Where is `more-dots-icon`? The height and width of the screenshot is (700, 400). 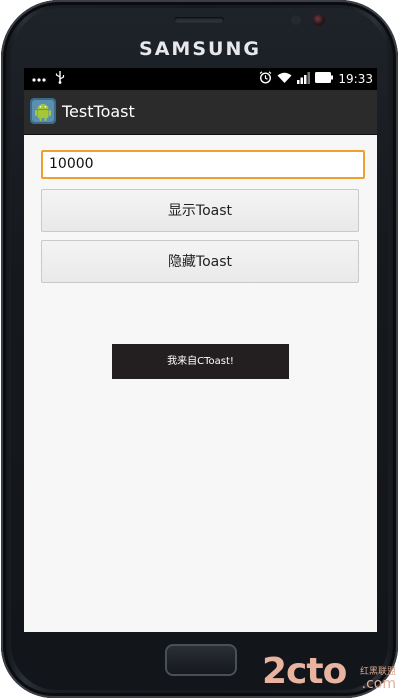 more-dots-icon is located at coordinates (39, 79).